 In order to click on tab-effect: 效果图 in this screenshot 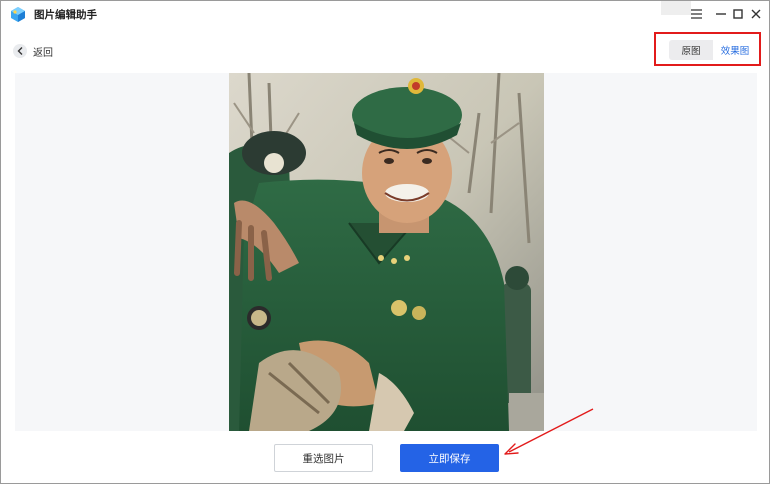, I will do `click(735, 50)`.